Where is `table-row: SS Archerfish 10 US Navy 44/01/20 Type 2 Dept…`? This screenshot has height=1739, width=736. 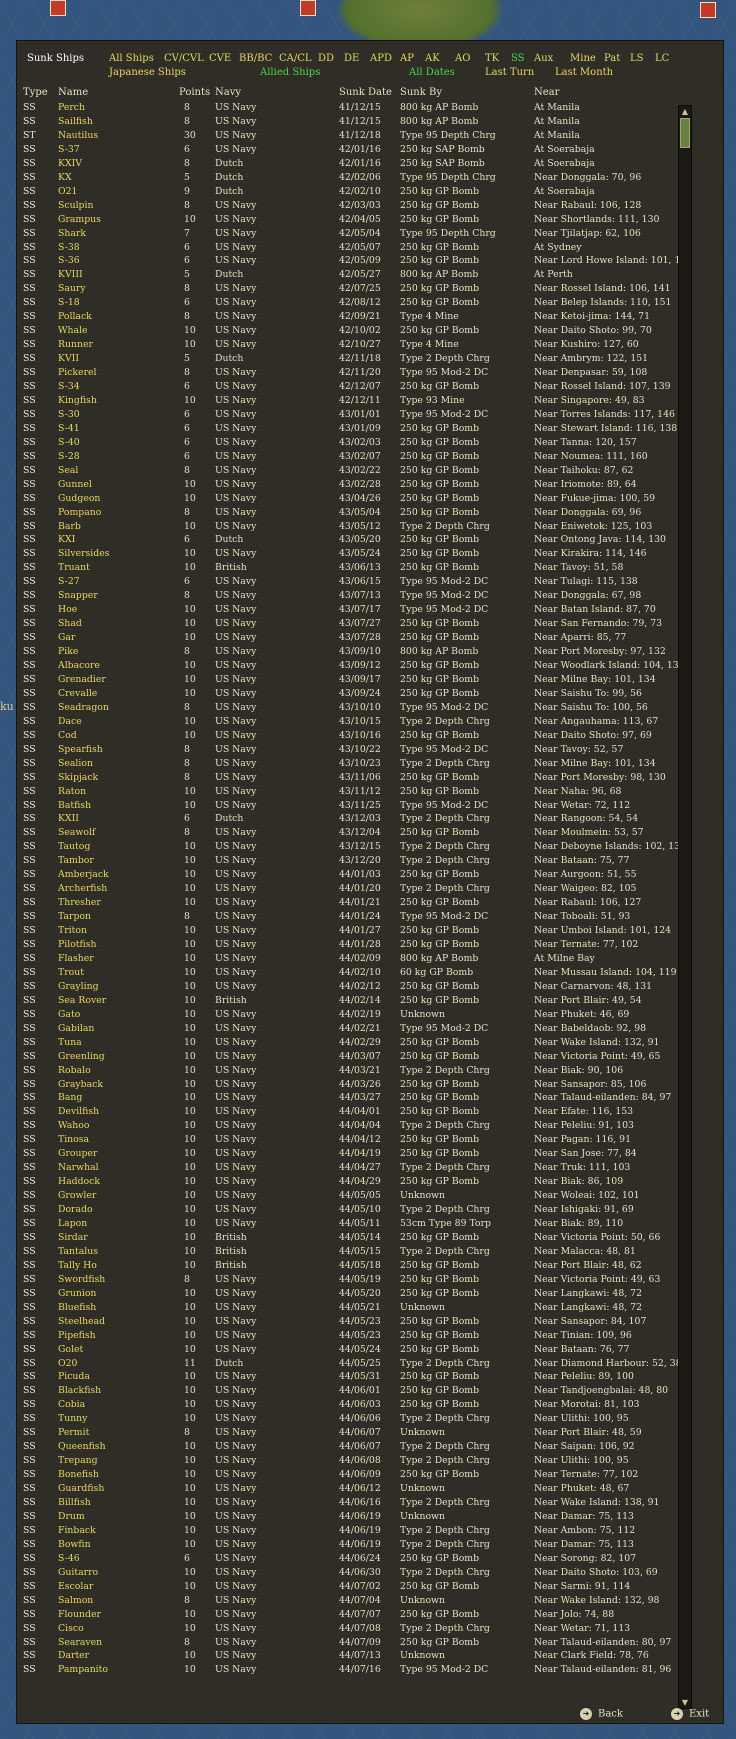 table-row: SS Archerfish 10 US Navy 44/01/20 Type 2 Dept… is located at coordinates (357, 889).